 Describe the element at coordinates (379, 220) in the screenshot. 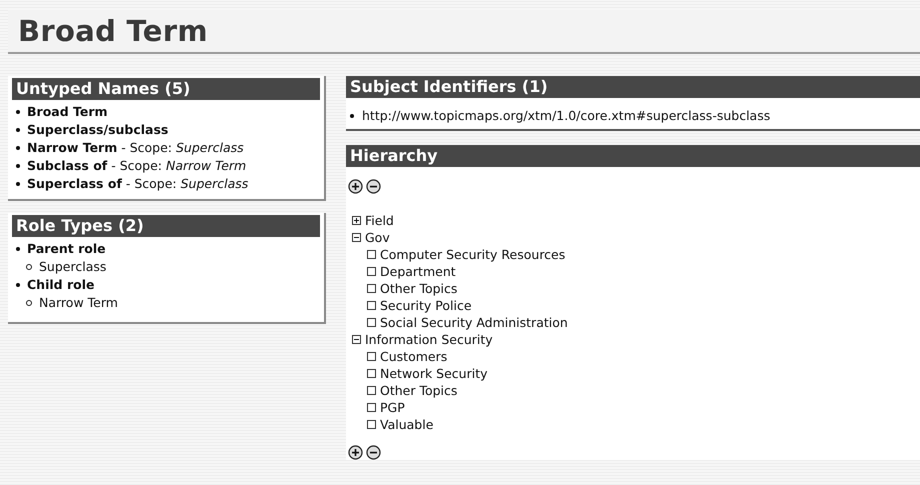

I see `tree-item: Field` at that location.